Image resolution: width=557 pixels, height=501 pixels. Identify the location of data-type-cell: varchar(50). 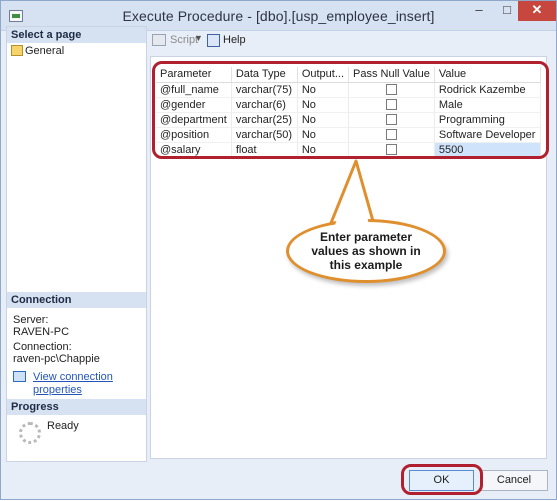
(264, 135).